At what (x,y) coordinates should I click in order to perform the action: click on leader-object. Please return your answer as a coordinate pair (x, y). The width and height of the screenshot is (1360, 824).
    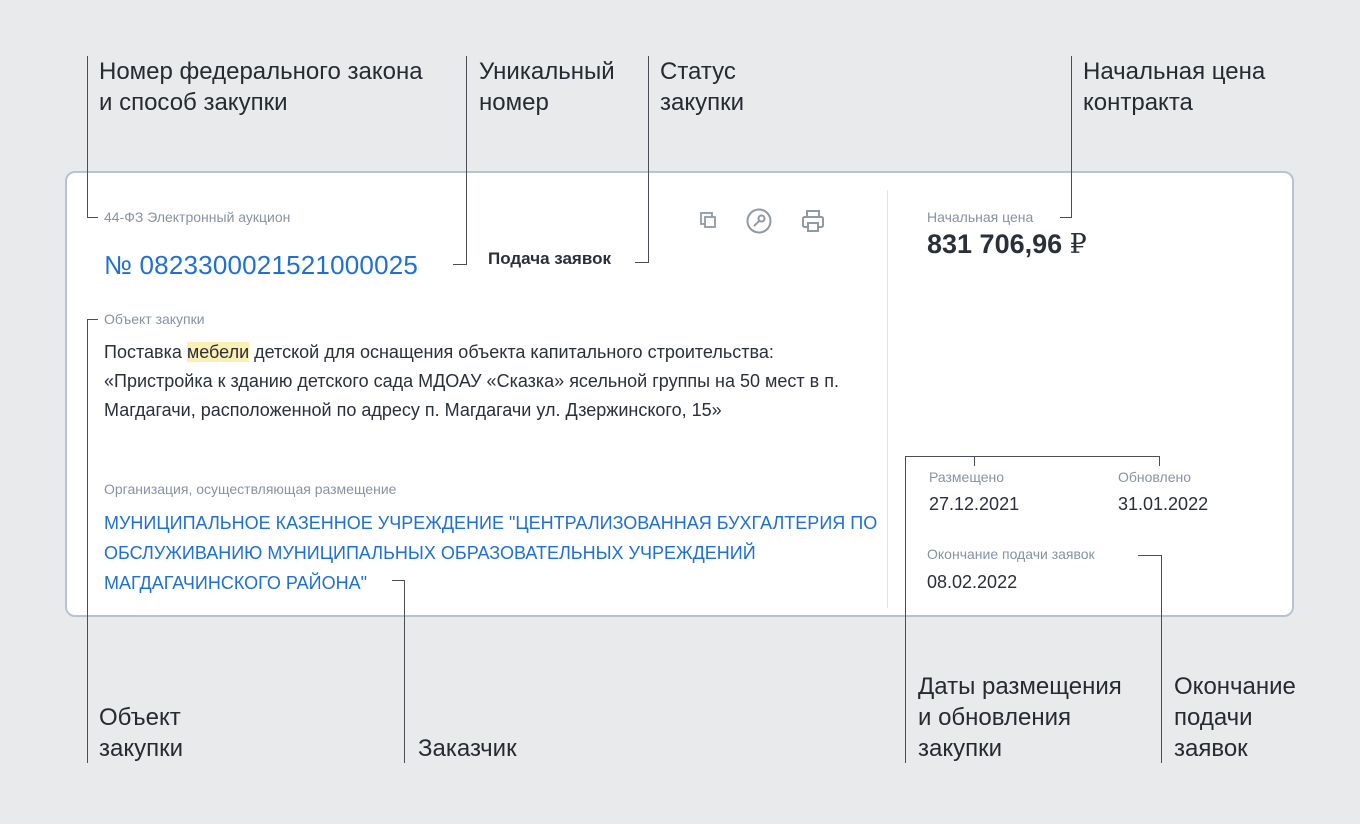
    Looking at the image, I should click on (87, 541).